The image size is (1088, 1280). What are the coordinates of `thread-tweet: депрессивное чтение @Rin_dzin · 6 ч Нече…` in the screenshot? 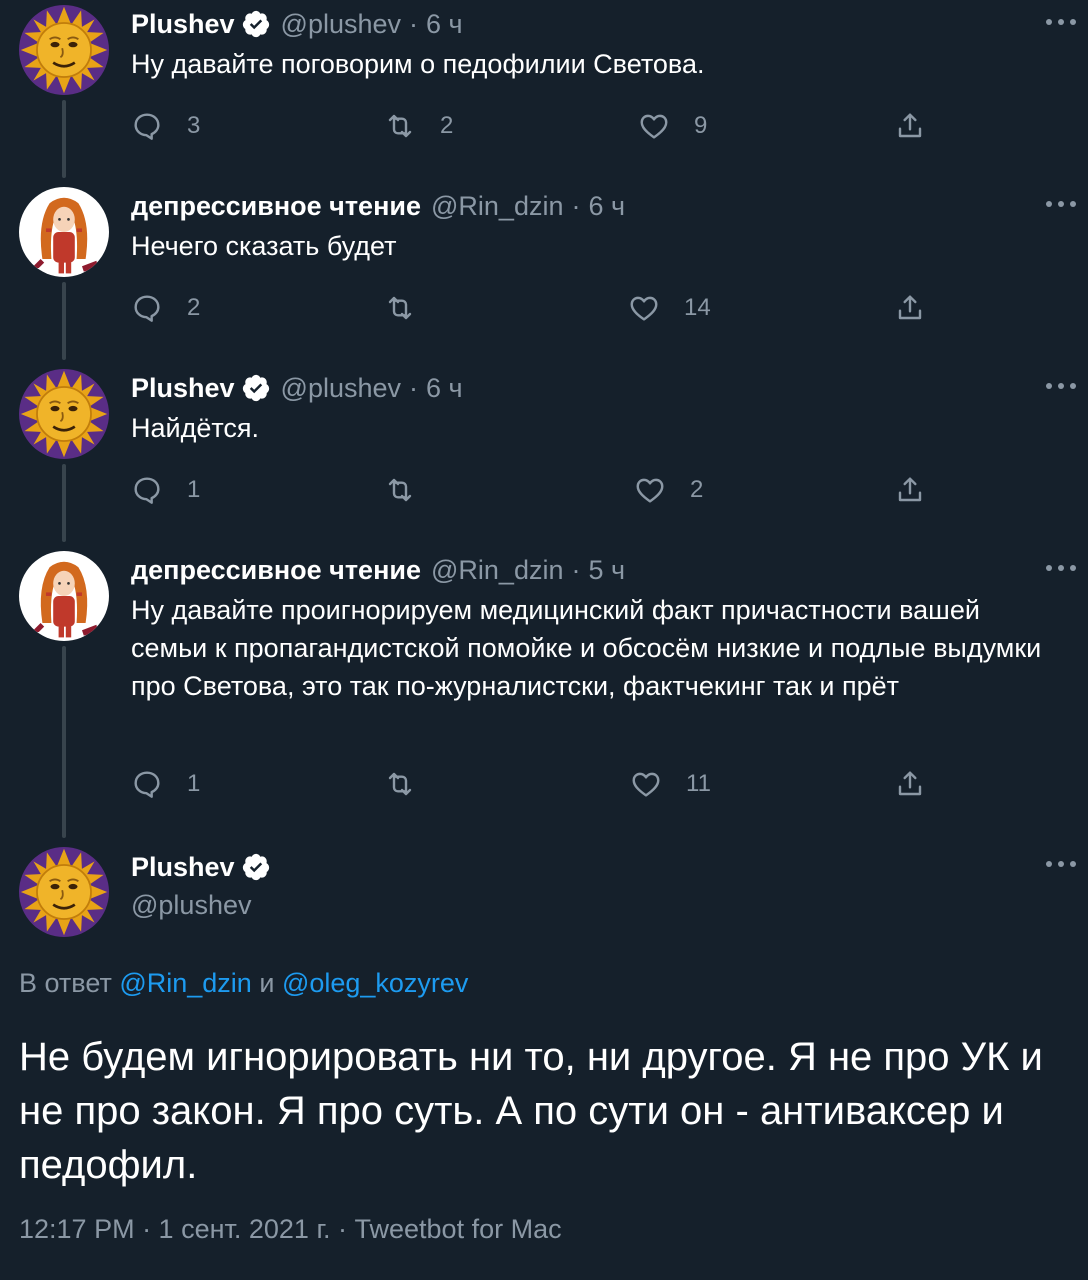 It's located at (544, 273).